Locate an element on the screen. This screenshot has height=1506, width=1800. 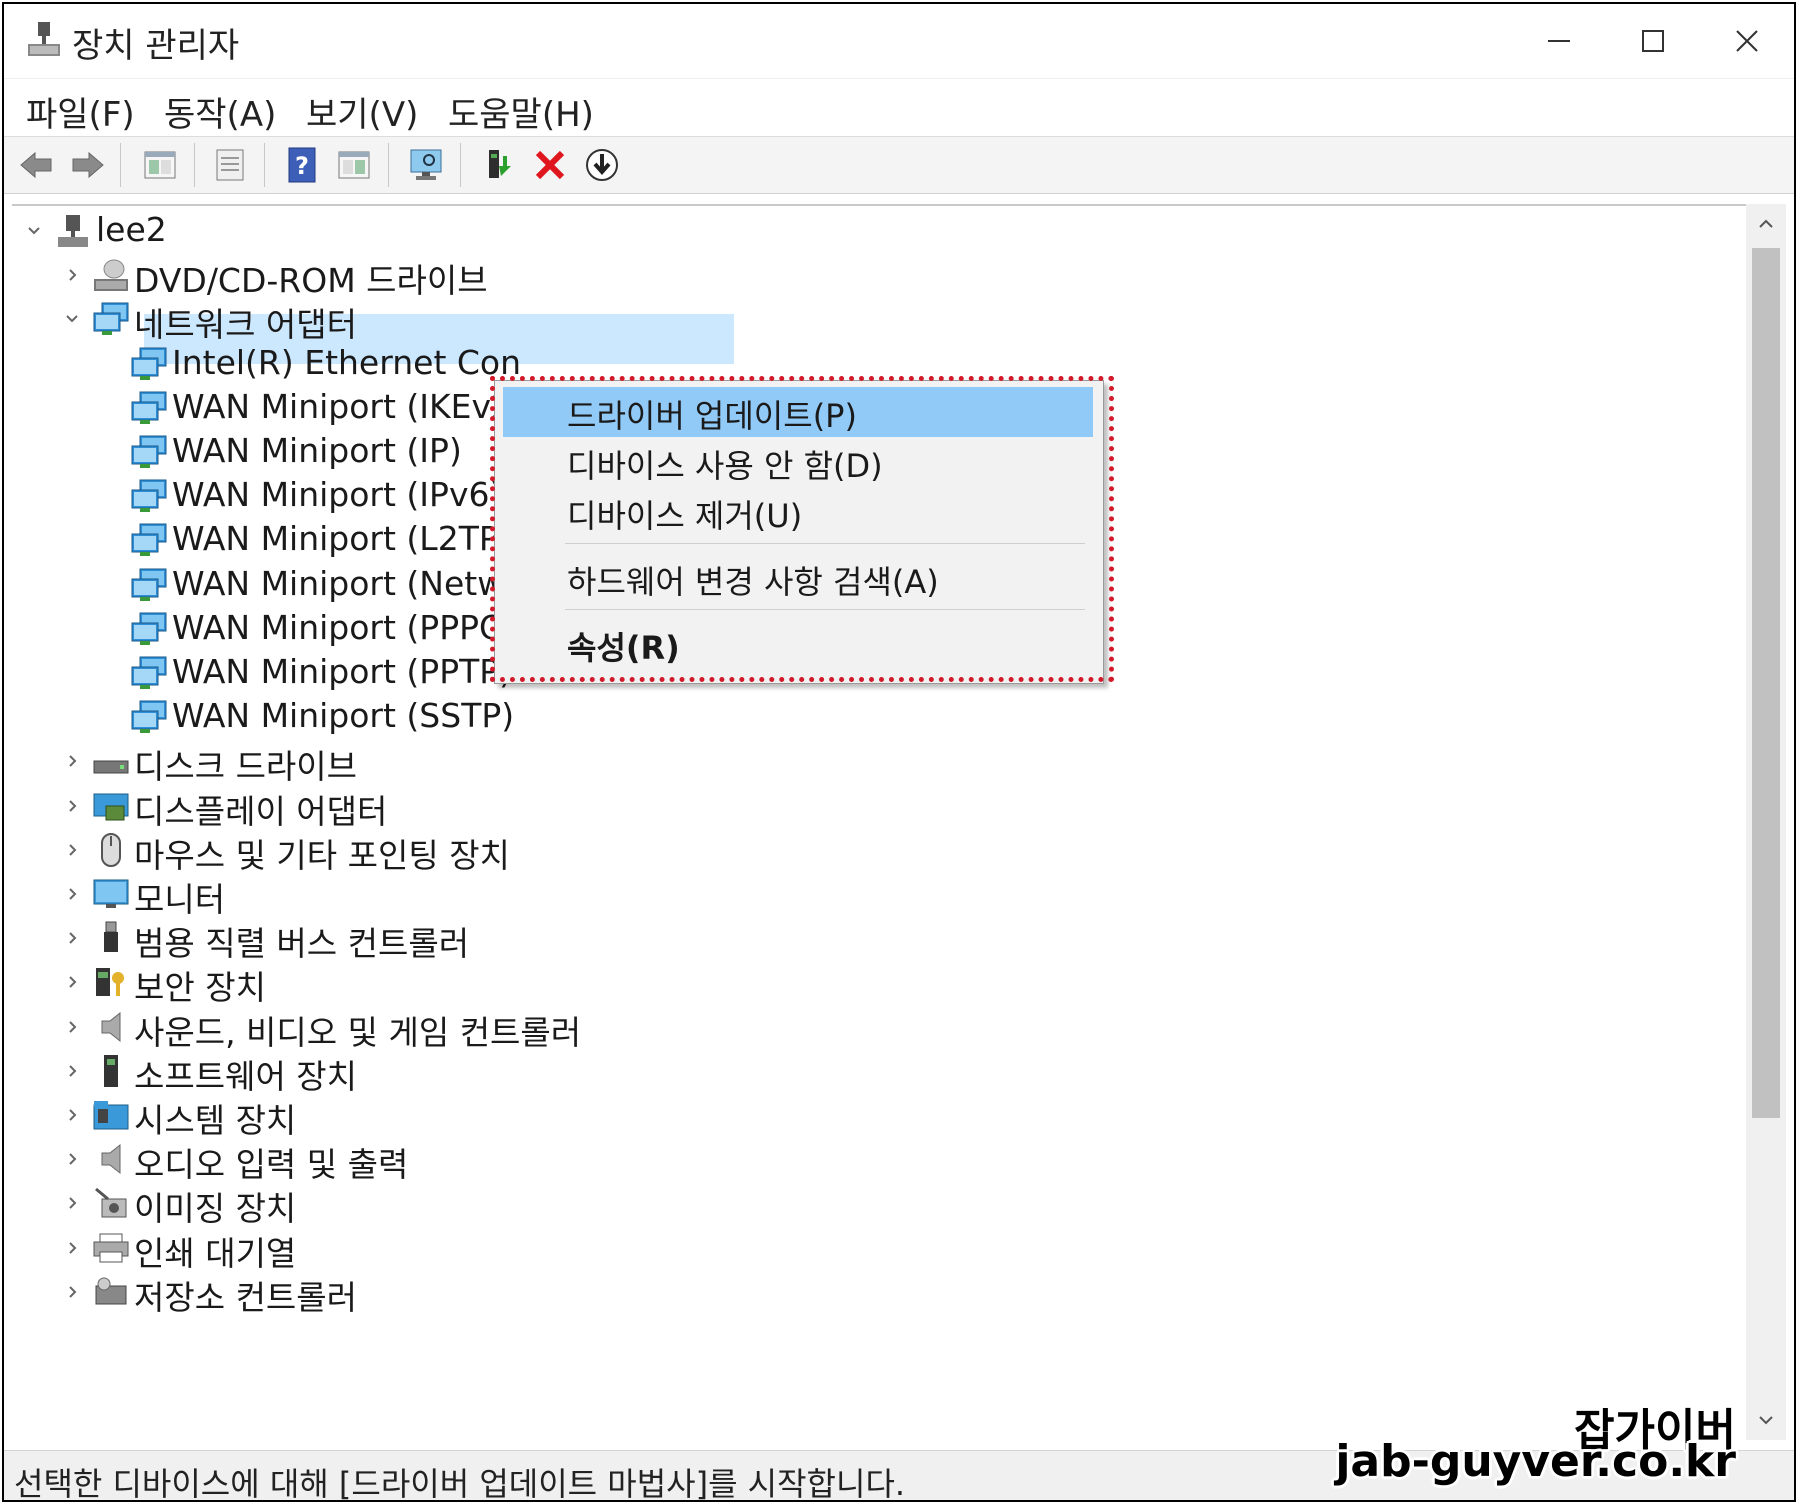
show-hide-tree-button is located at coordinates (160, 165).